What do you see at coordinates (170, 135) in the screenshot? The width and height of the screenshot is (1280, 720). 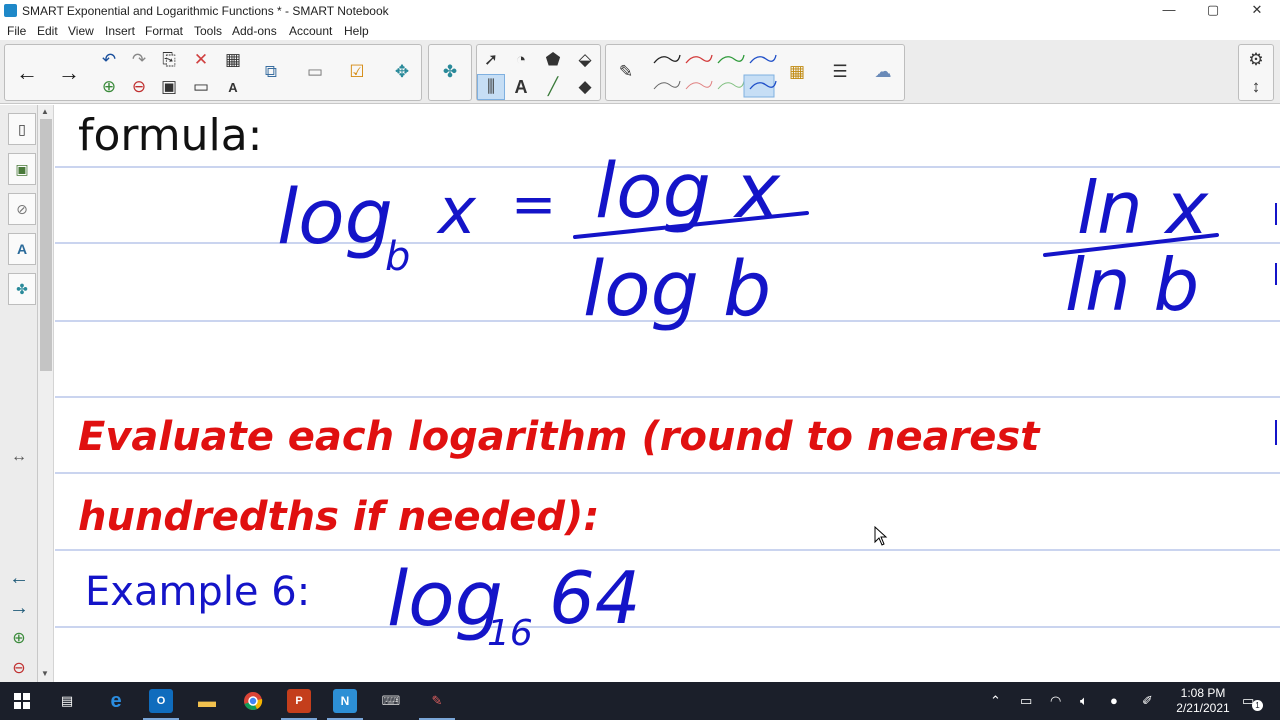 I see `heading-formula: formula:` at bounding box center [170, 135].